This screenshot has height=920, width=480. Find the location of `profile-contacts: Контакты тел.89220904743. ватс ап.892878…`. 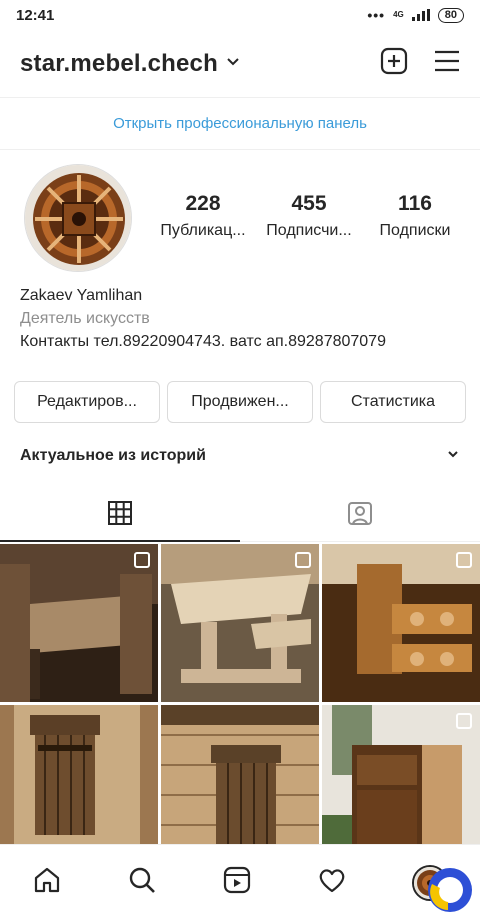

profile-contacts: Контакты тел.89220904743. ватс ап.892878… is located at coordinates (203, 341).